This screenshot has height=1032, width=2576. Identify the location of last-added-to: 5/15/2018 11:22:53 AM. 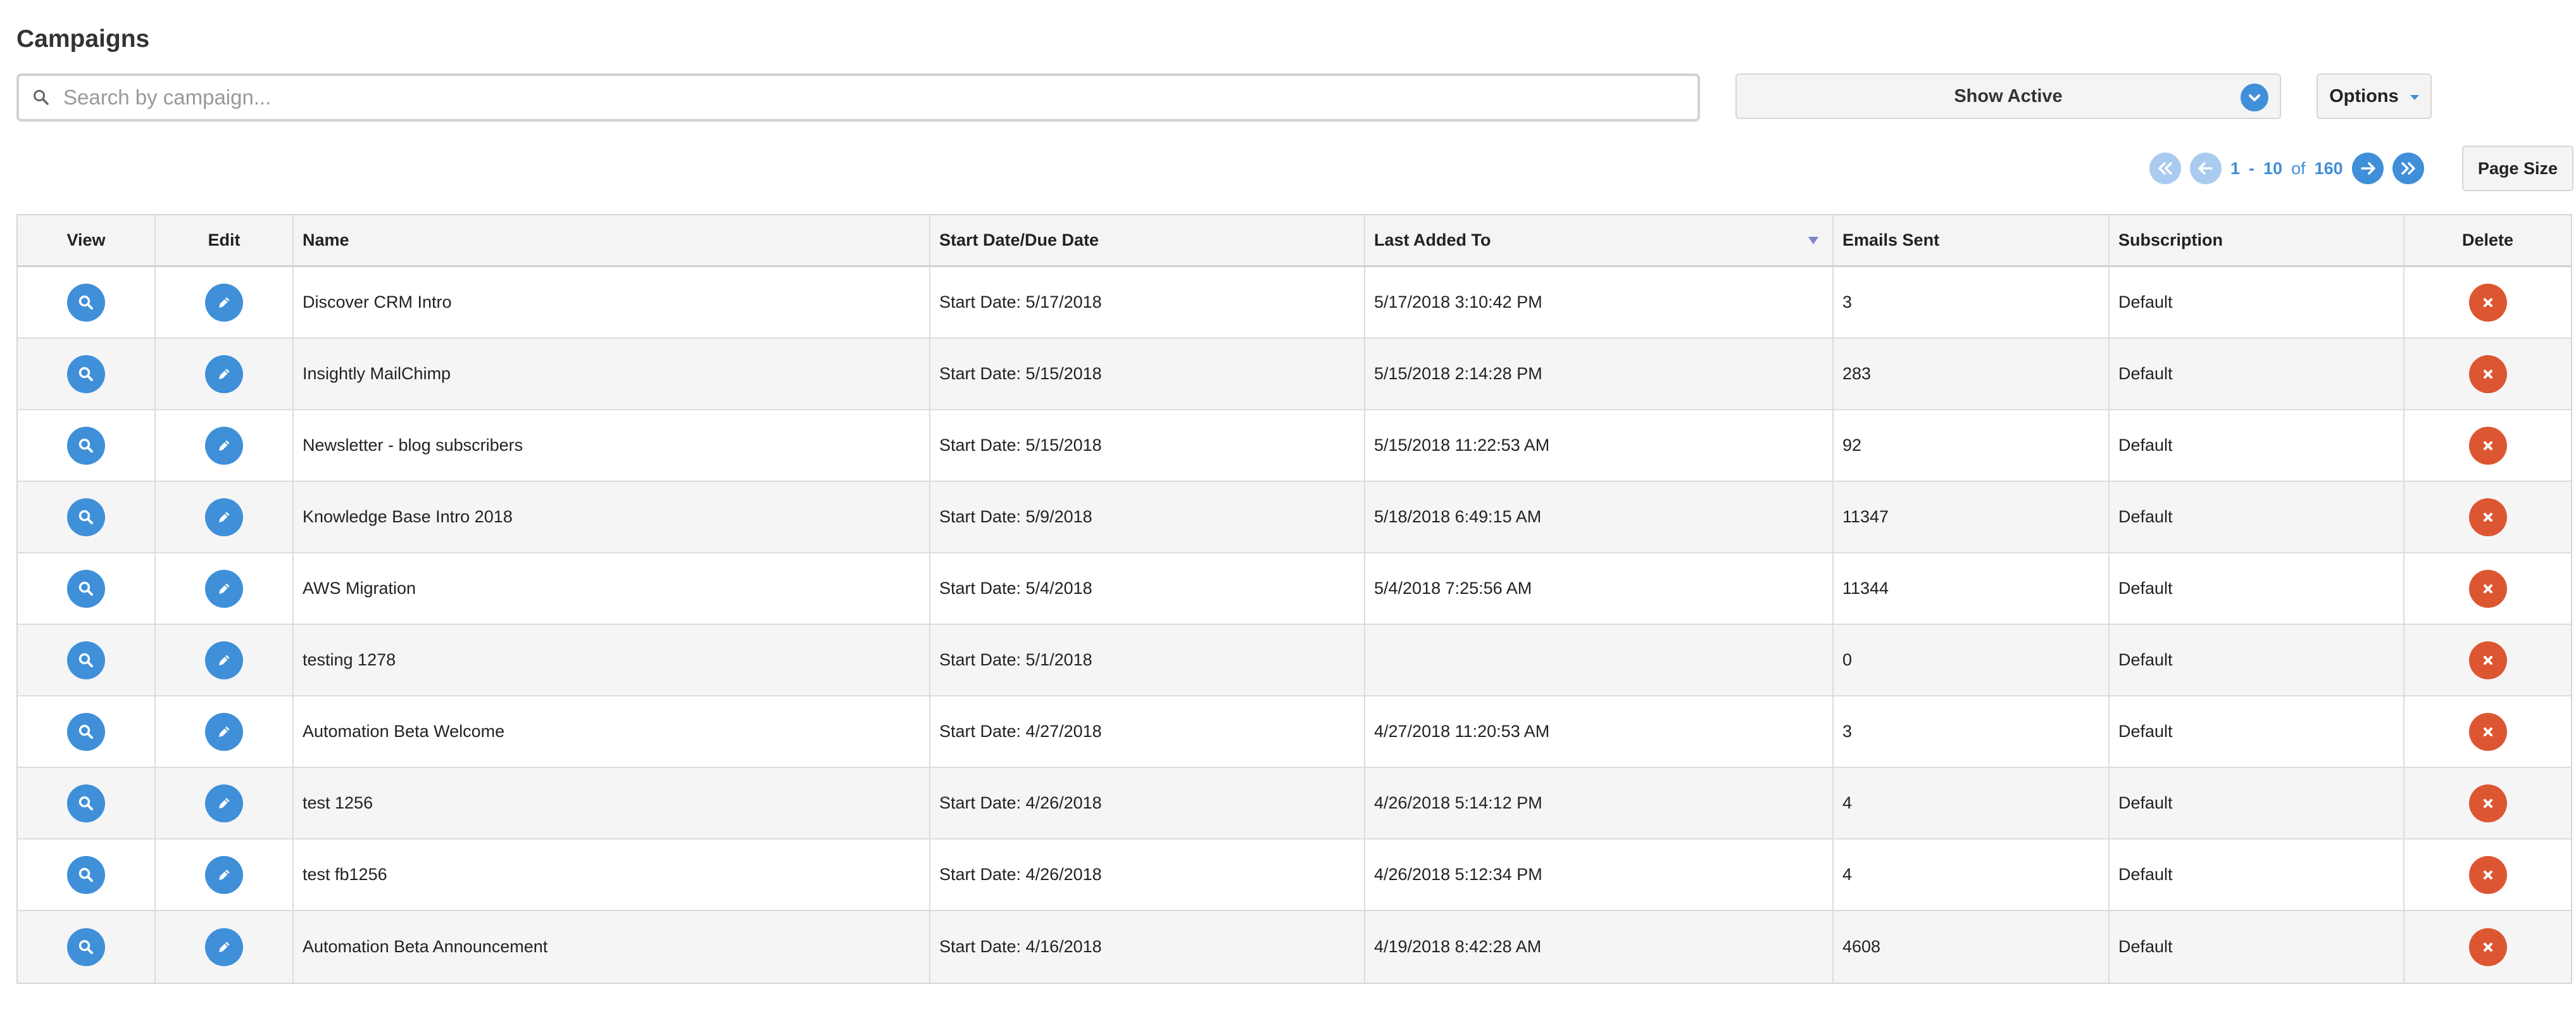
(1599, 445).